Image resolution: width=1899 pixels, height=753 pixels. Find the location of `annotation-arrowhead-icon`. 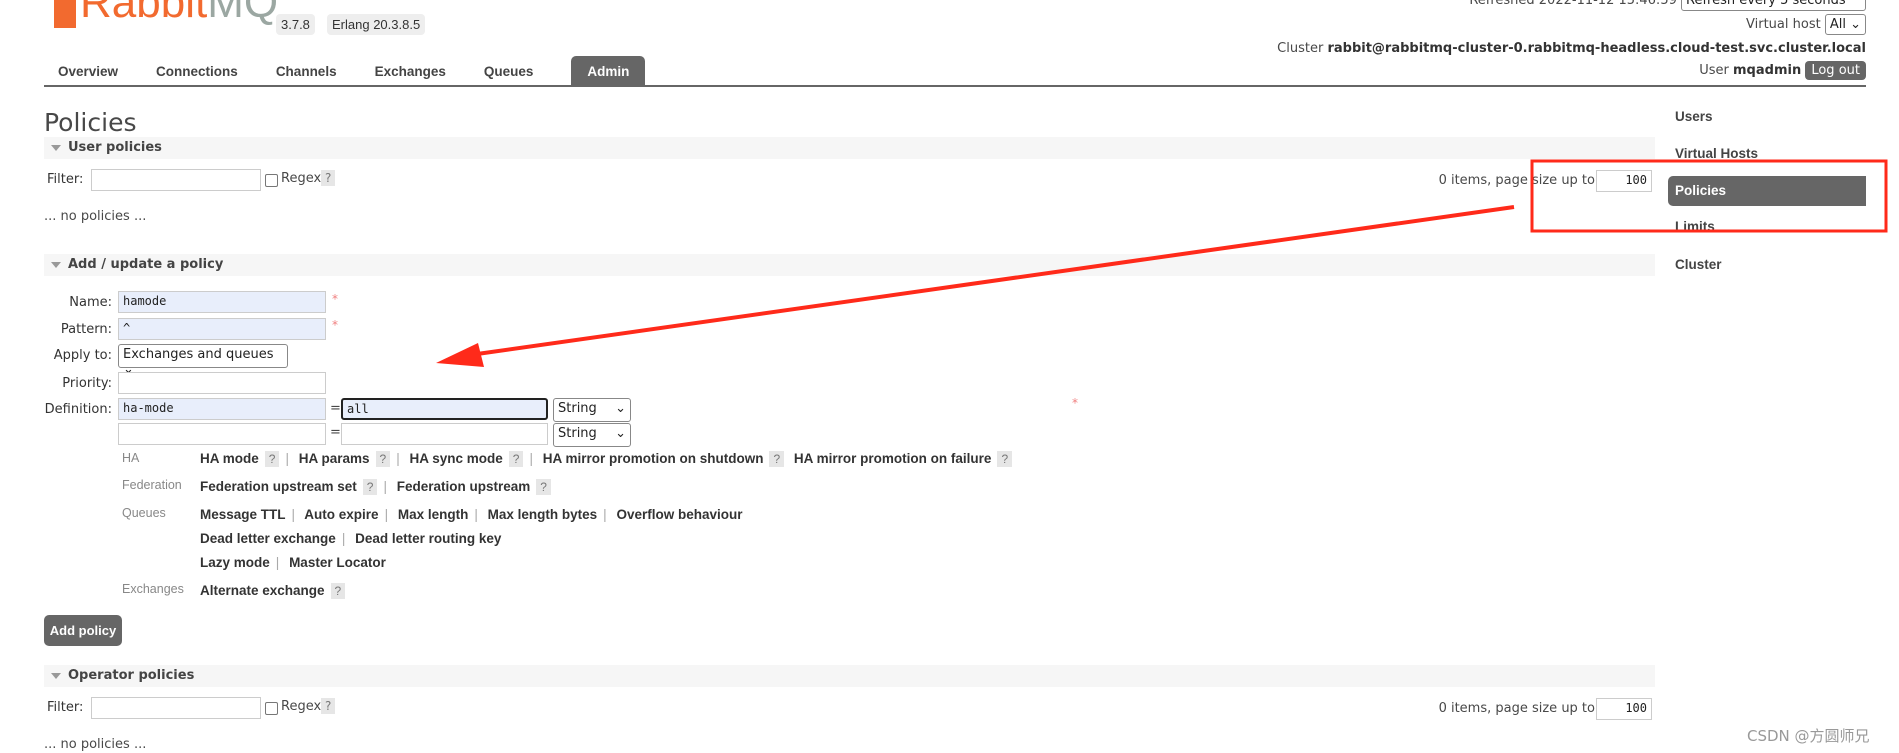

annotation-arrowhead-icon is located at coordinates (460, 355).